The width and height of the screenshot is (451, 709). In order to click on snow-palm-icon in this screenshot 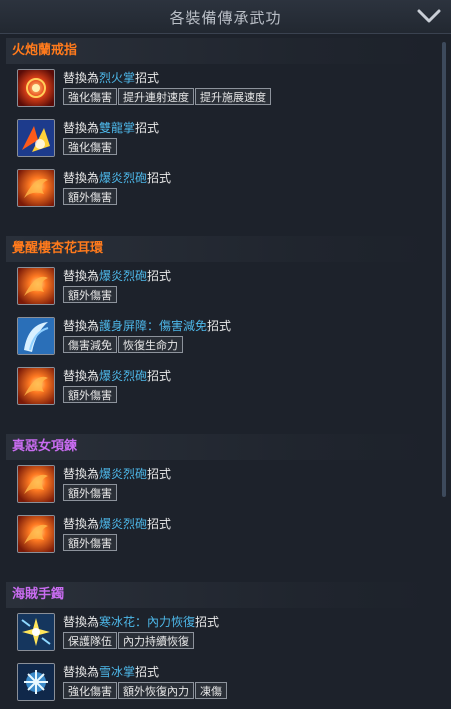, I will do `click(36, 682)`.